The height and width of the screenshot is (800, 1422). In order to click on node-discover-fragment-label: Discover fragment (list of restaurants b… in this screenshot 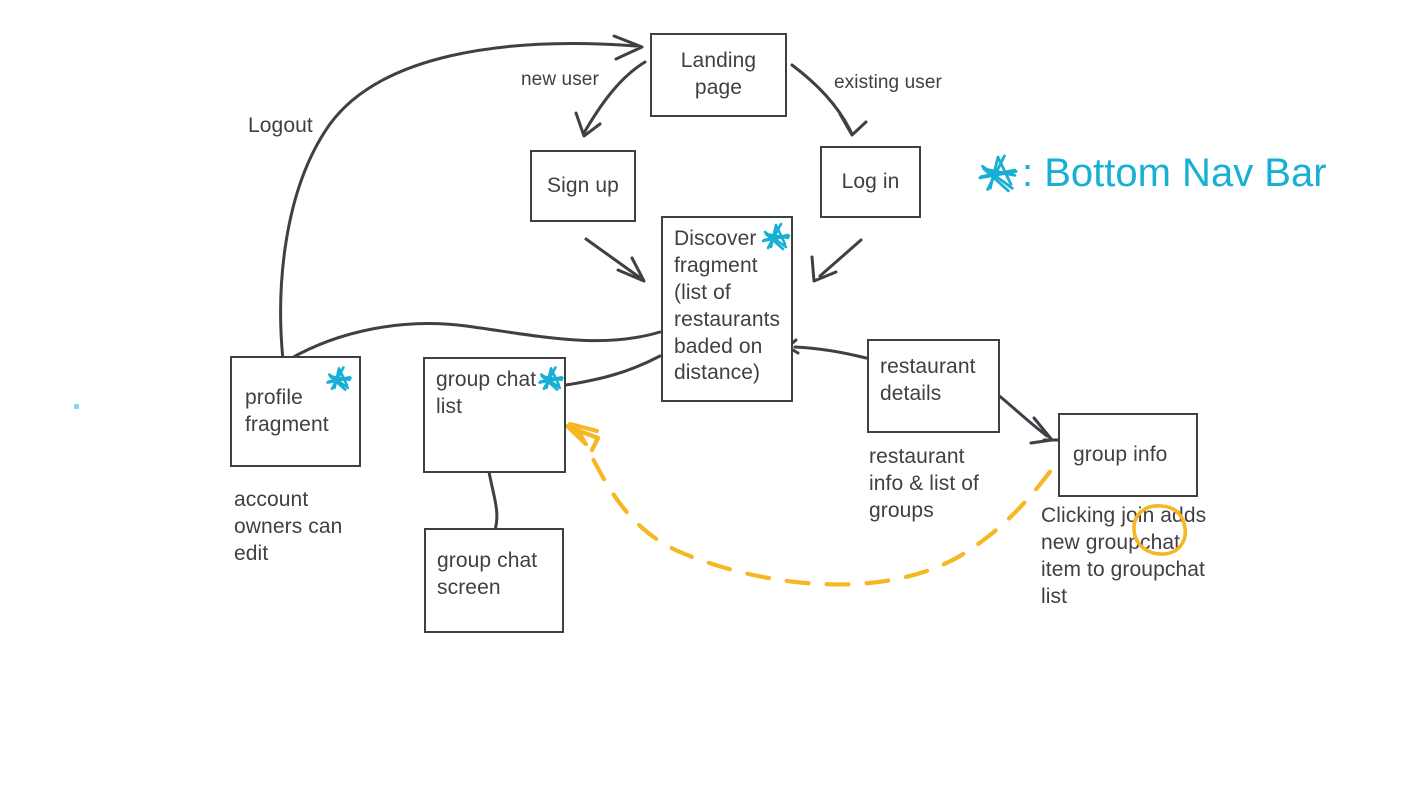, I will do `click(727, 306)`.